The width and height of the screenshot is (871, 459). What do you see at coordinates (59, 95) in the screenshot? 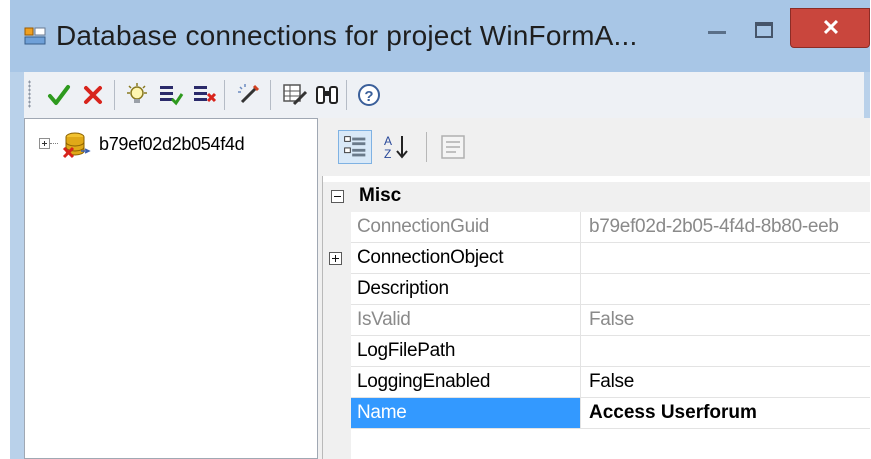
I see `ok-check-icon` at bounding box center [59, 95].